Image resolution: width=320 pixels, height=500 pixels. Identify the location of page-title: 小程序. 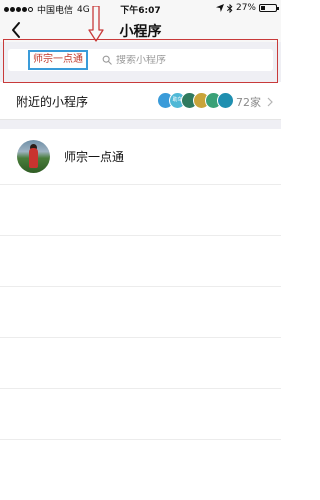
(140, 32).